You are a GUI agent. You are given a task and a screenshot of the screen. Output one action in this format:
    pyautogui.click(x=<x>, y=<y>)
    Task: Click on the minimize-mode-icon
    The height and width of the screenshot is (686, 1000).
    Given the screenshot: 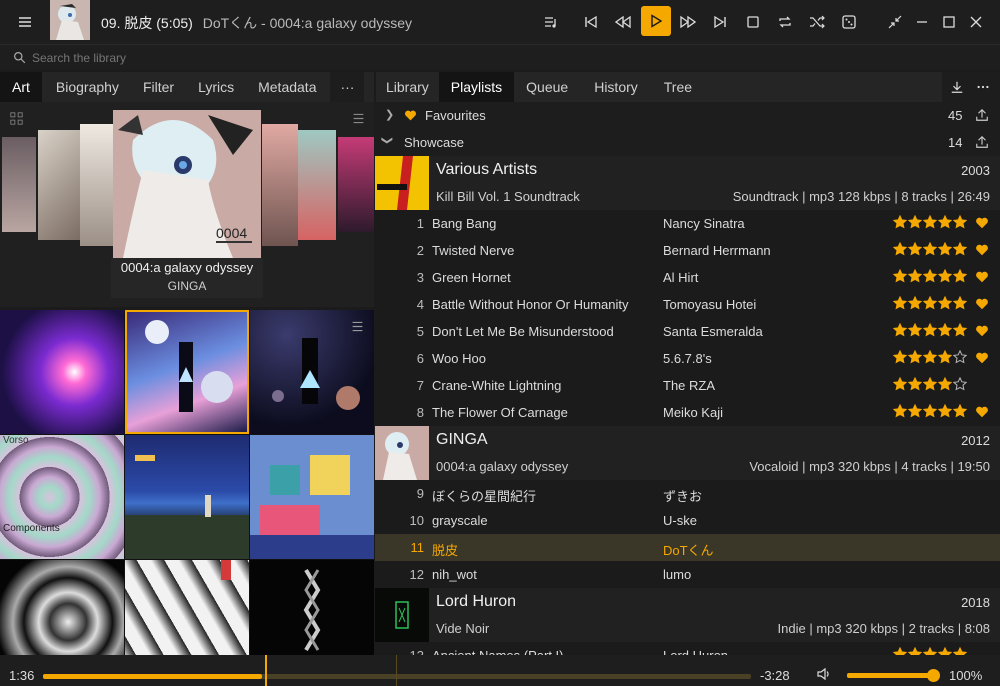 What is the action you would take?
    pyautogui.click(x=895, y=22)
    